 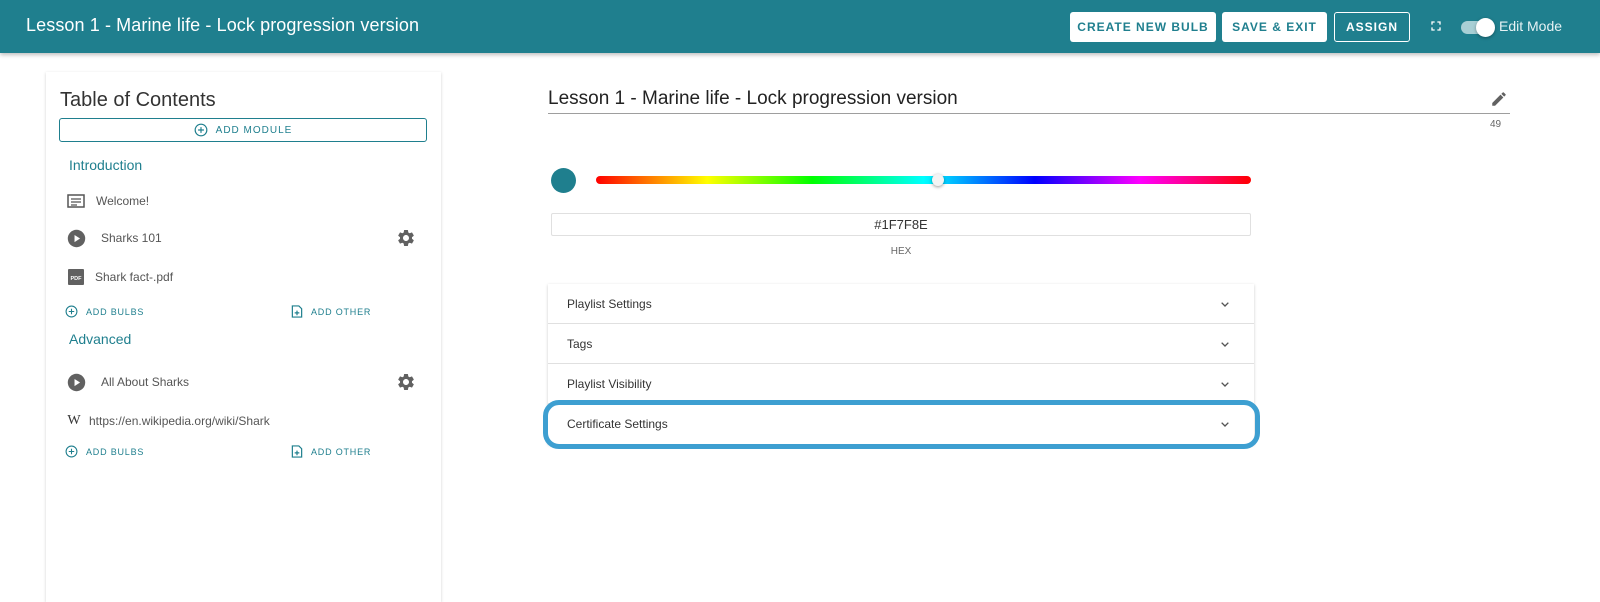 I want to click on item-label: Welcome!, so click(x=123, y=201).